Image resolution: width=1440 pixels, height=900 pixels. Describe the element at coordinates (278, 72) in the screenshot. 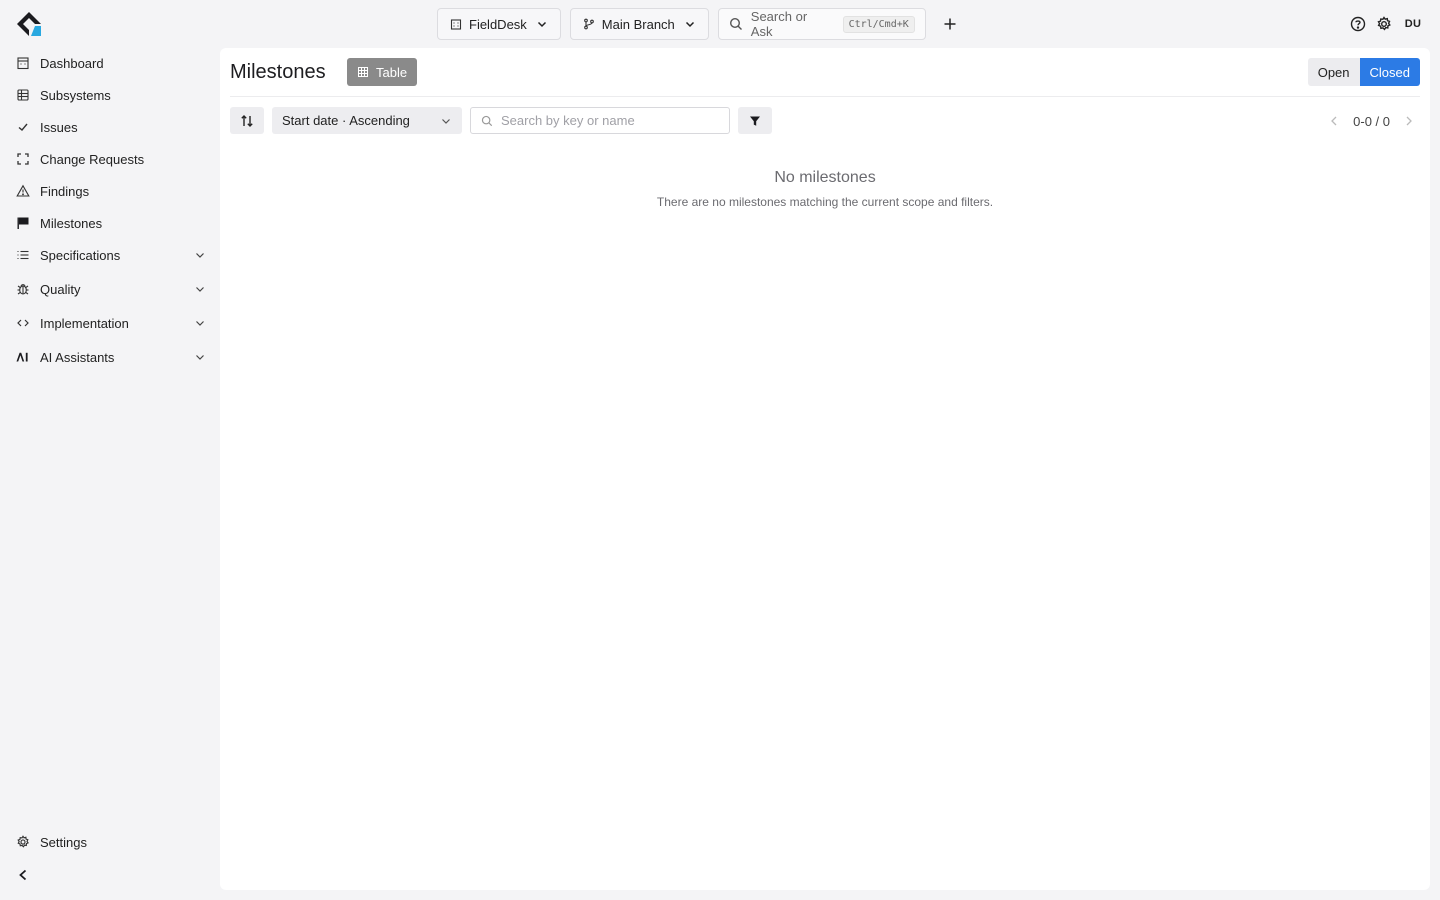

I see `page-title: Milestones` at that location.